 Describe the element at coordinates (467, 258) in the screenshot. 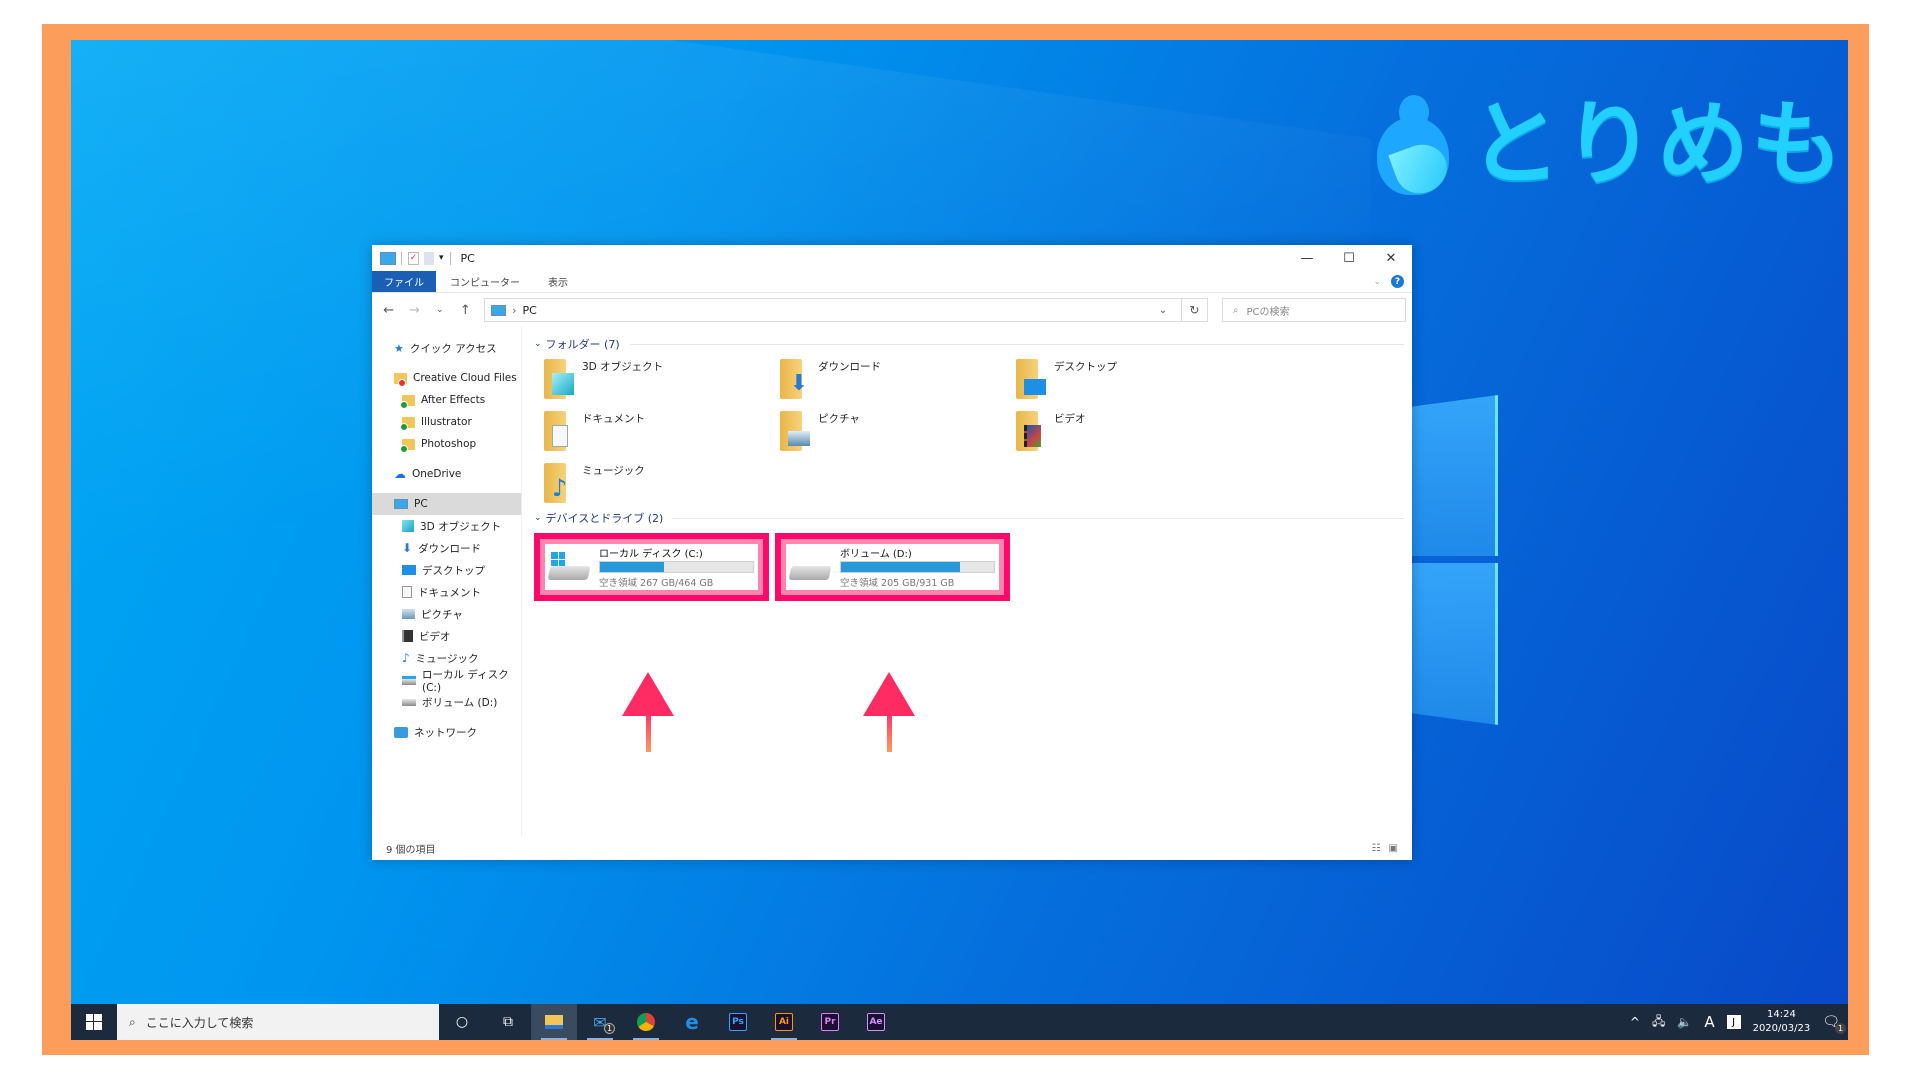

I see `window-title: PC` at that location.